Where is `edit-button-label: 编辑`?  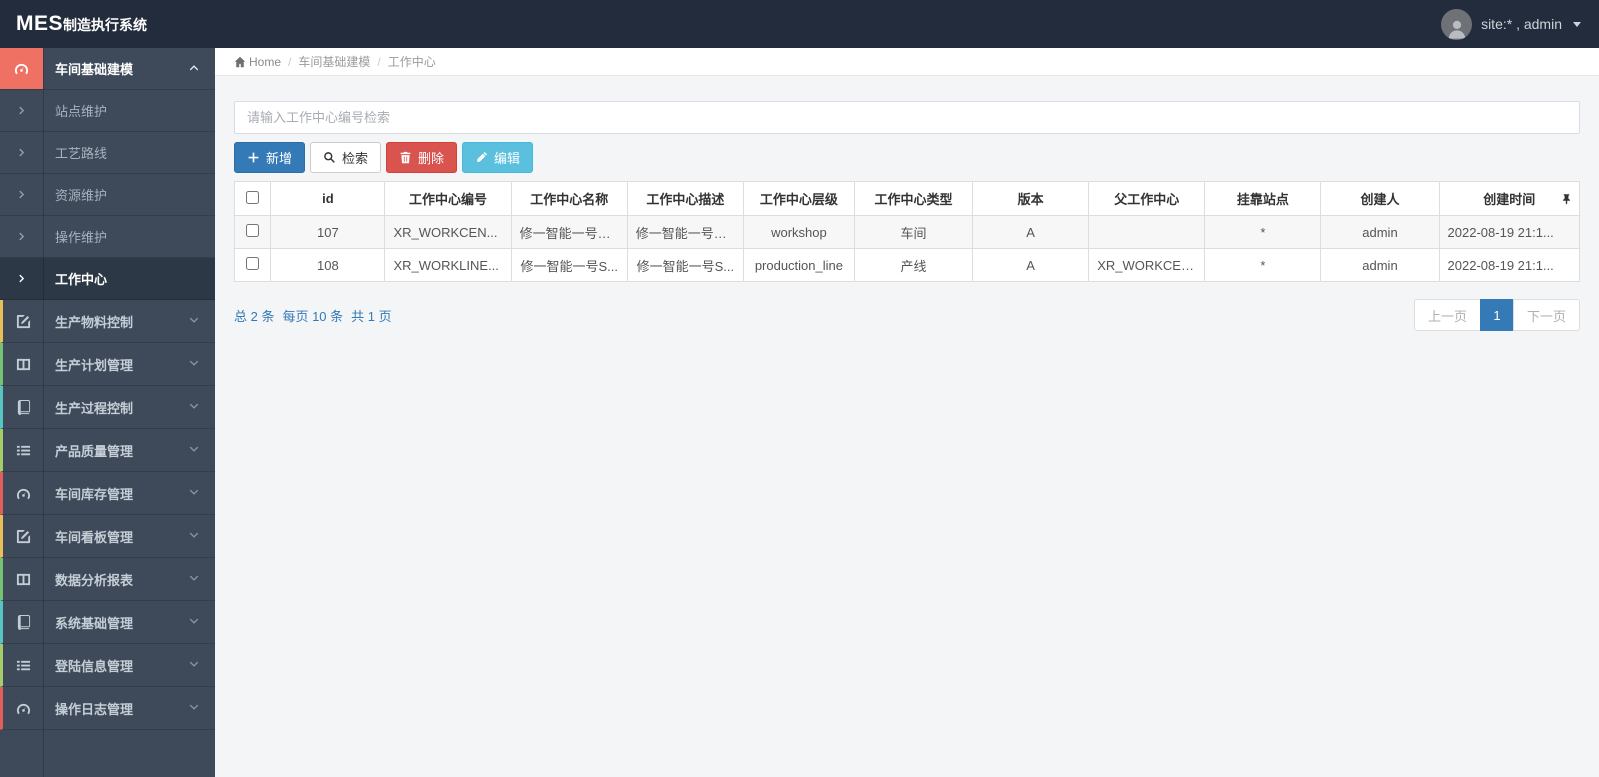 edit-button-label: 编辑 is located at coordinates (507, 158).